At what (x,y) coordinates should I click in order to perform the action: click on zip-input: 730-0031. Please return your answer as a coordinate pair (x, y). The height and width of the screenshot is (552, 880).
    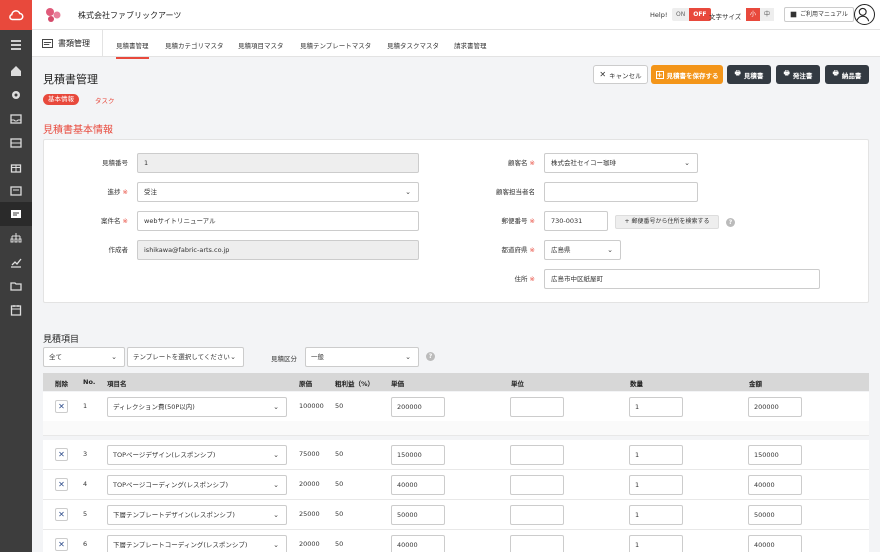
    Looking at the image, I should click on (576, 221).